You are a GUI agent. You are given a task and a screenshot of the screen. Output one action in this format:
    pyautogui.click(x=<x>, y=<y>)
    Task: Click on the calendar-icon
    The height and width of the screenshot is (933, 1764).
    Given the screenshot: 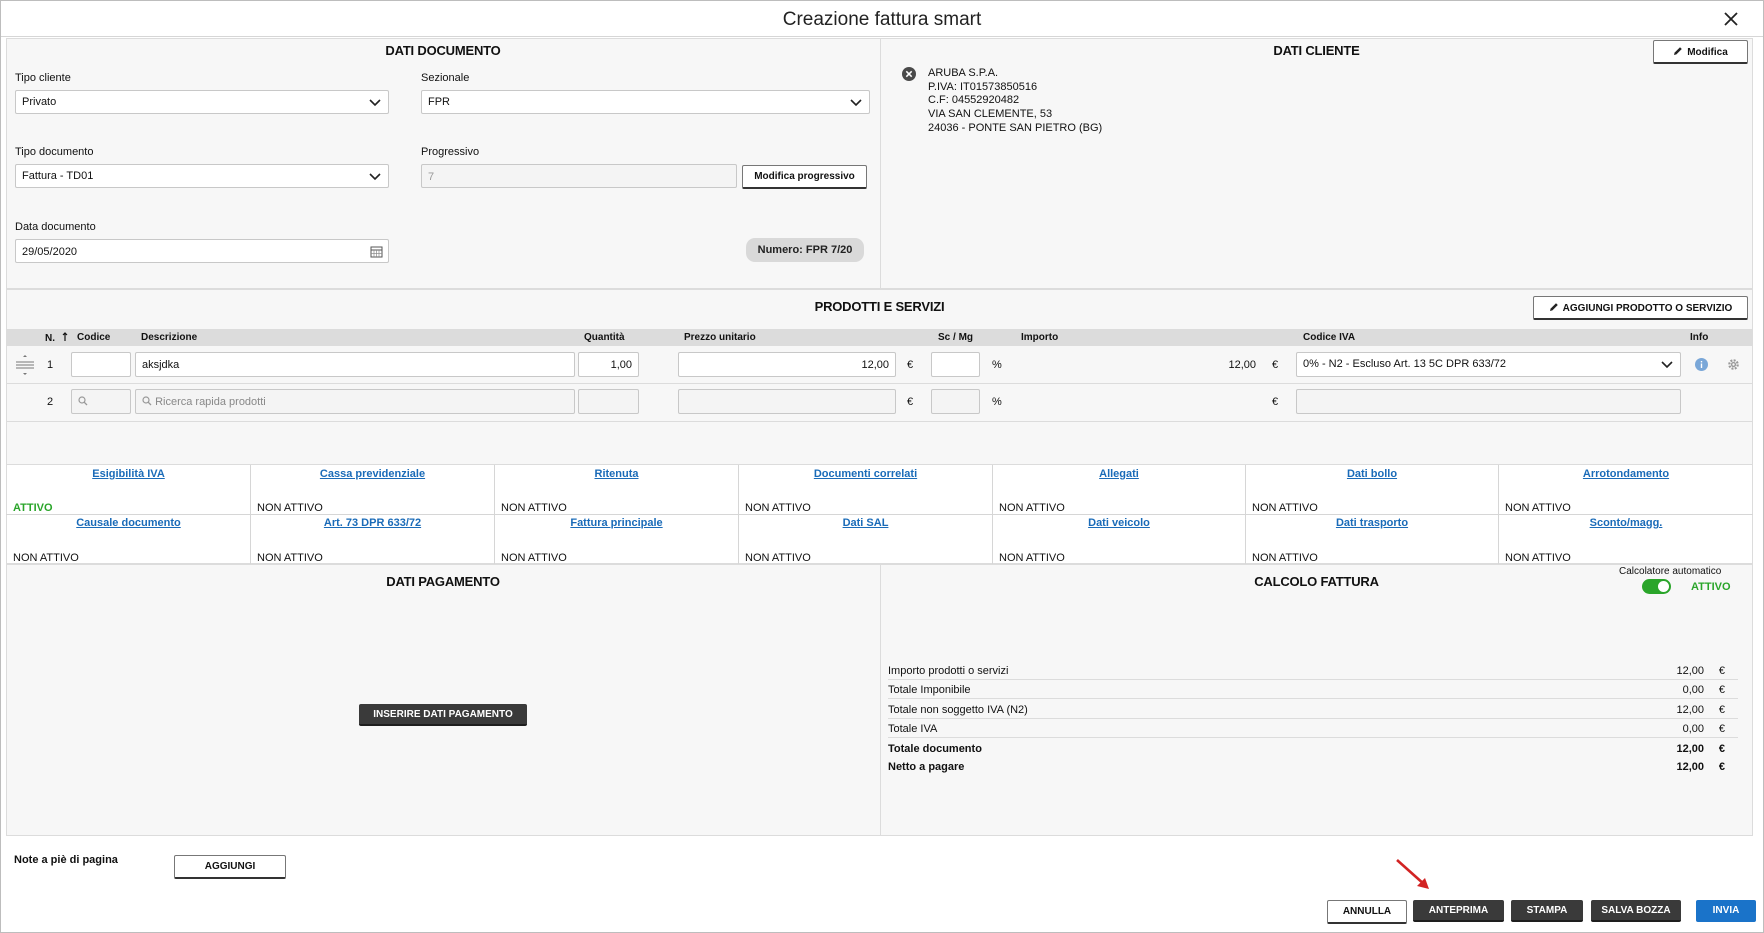 What is the action you would take?
    pyautogui.click(x=376, y=251)
    